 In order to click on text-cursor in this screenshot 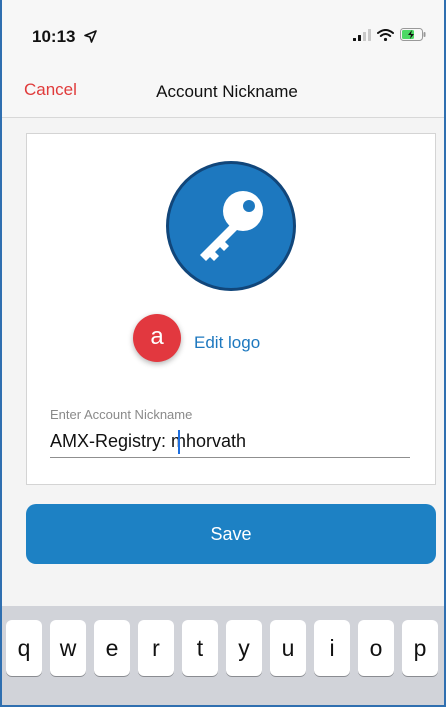, I will do `click(179, 442)`.